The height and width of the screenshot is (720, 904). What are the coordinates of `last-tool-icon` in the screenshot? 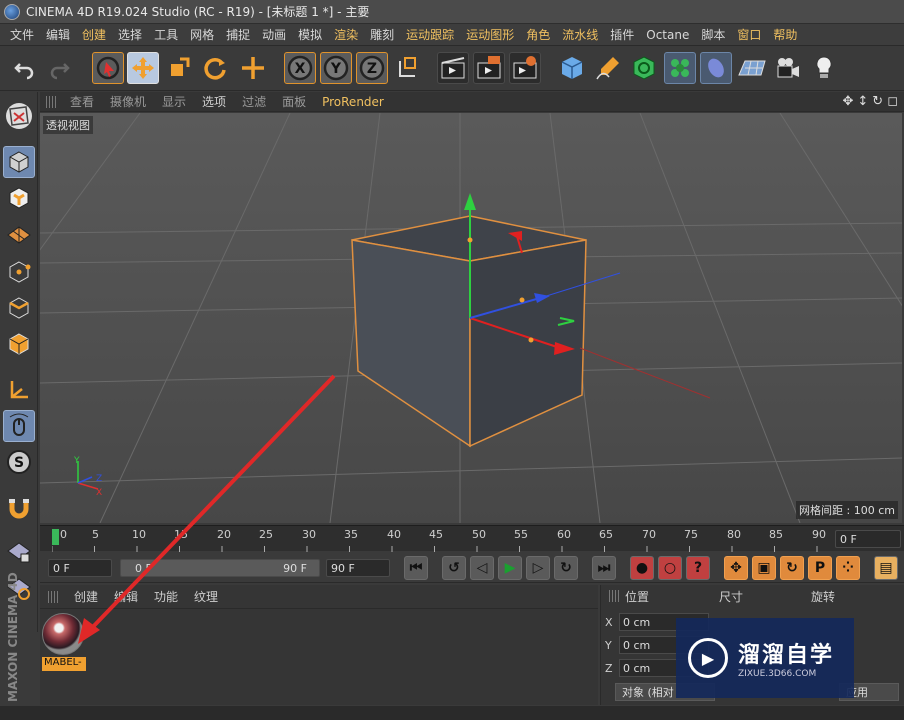 It's located at (253, 68).